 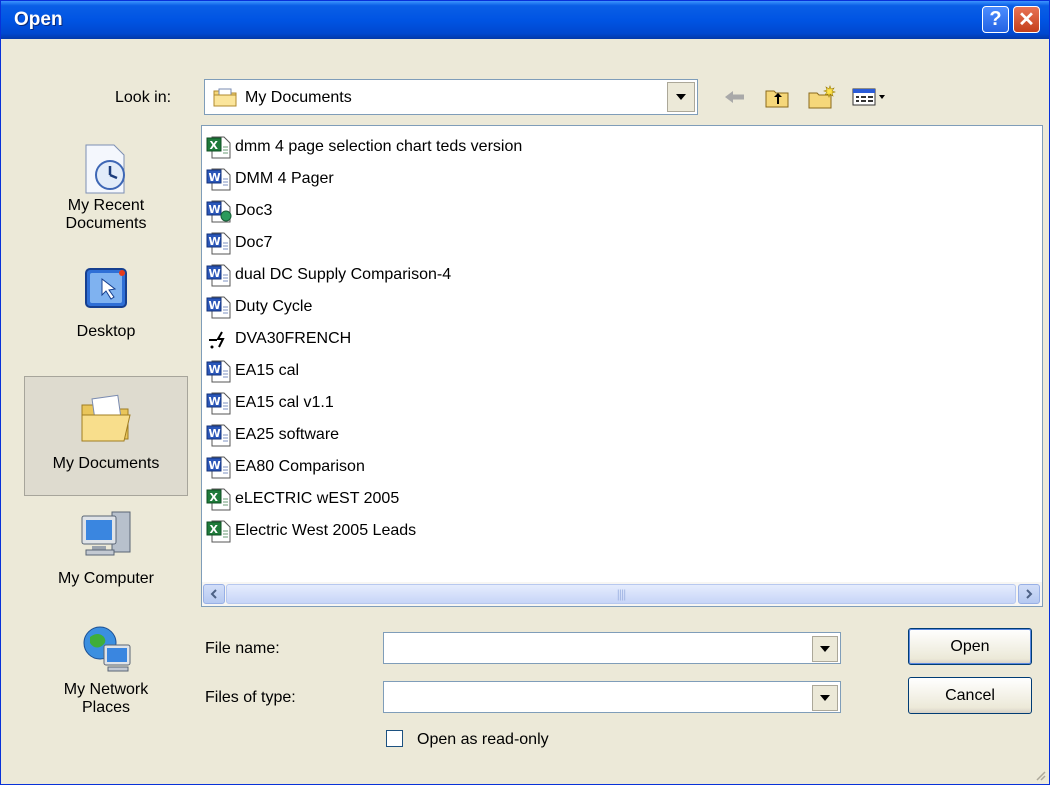 I want to click on help-button: ?, so click(x=995, y=19).